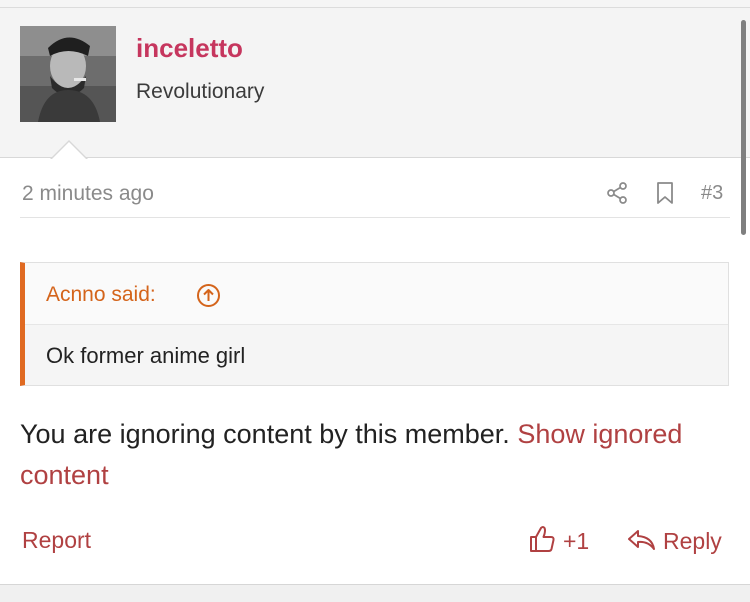  Describe the element at coordinates (375, 4) in the screenshot. I see `previous-post-edge` at that location.